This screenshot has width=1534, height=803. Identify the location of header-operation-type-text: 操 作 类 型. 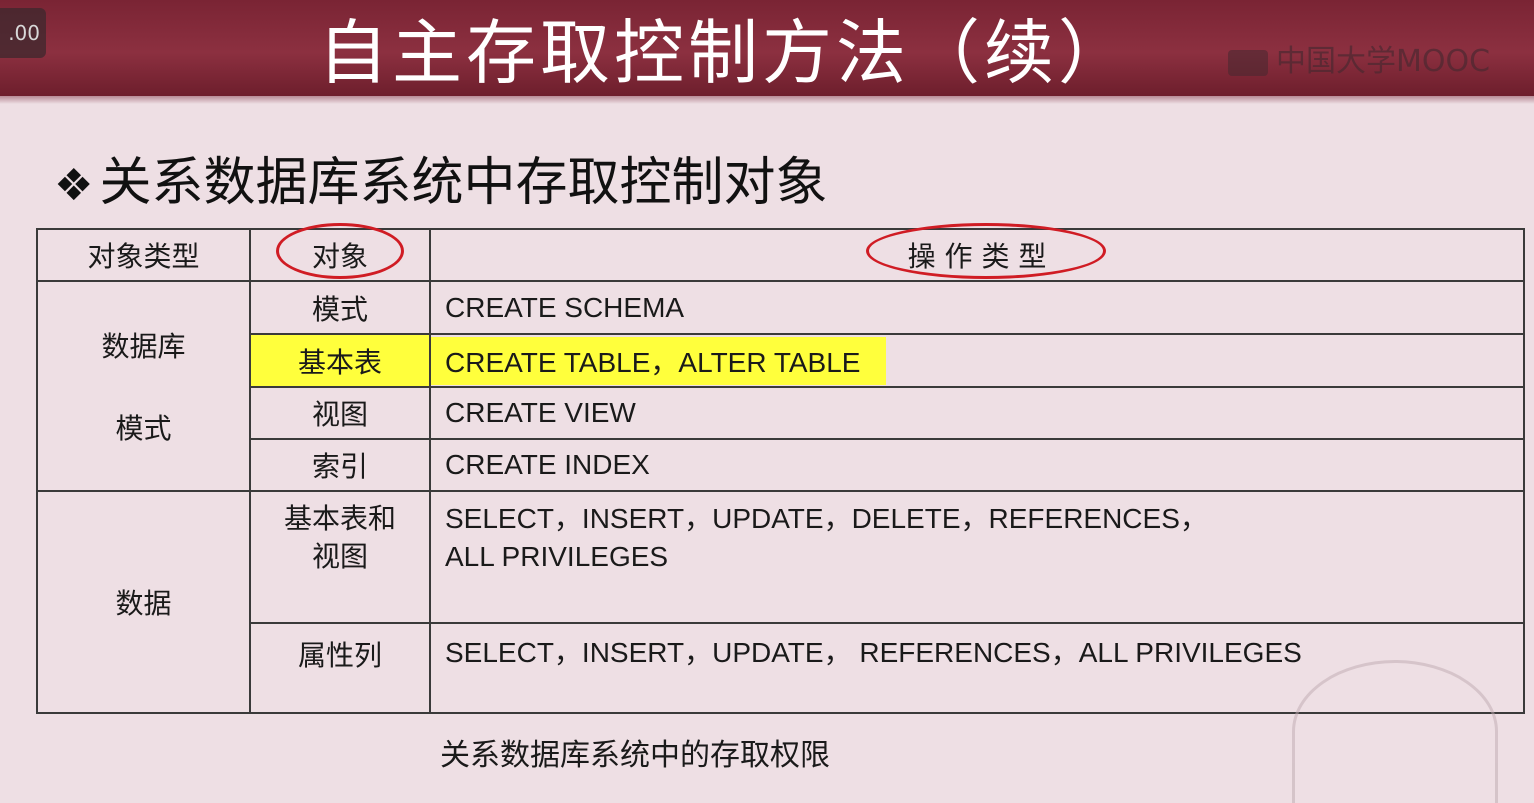
(977, 256).